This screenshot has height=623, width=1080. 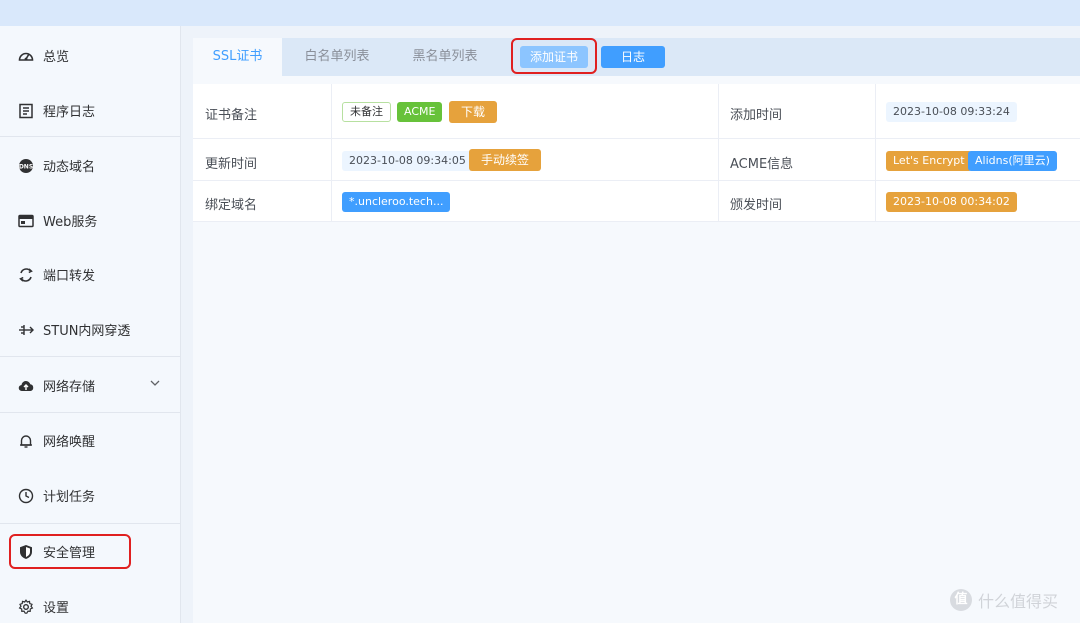 I want to click on acme-tag: ACME, so click(x=420, y=112).